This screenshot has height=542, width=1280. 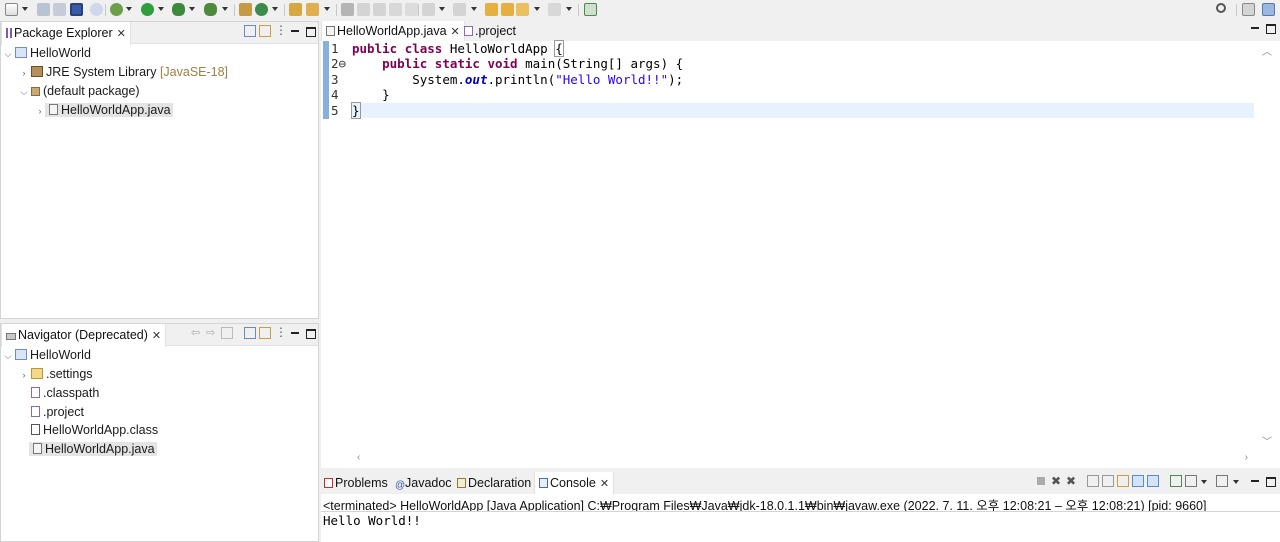 What do you see at coordinates (1093, 481) in the screenshot?
I see `clear-console-icon` at bounding box center [1093, 481].